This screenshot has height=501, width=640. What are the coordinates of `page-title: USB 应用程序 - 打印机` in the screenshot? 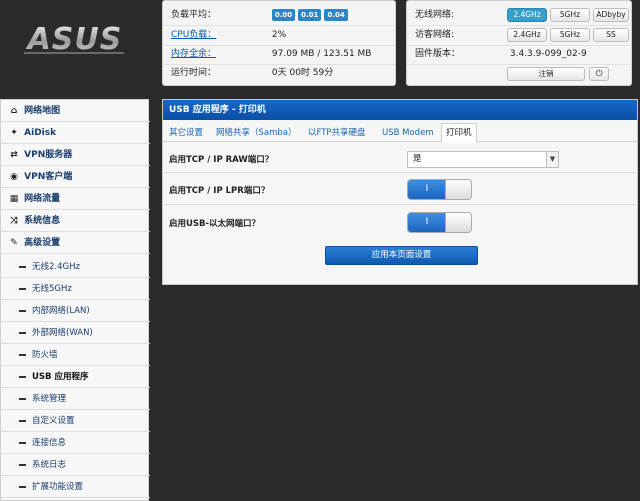 It's located at (400, 110).